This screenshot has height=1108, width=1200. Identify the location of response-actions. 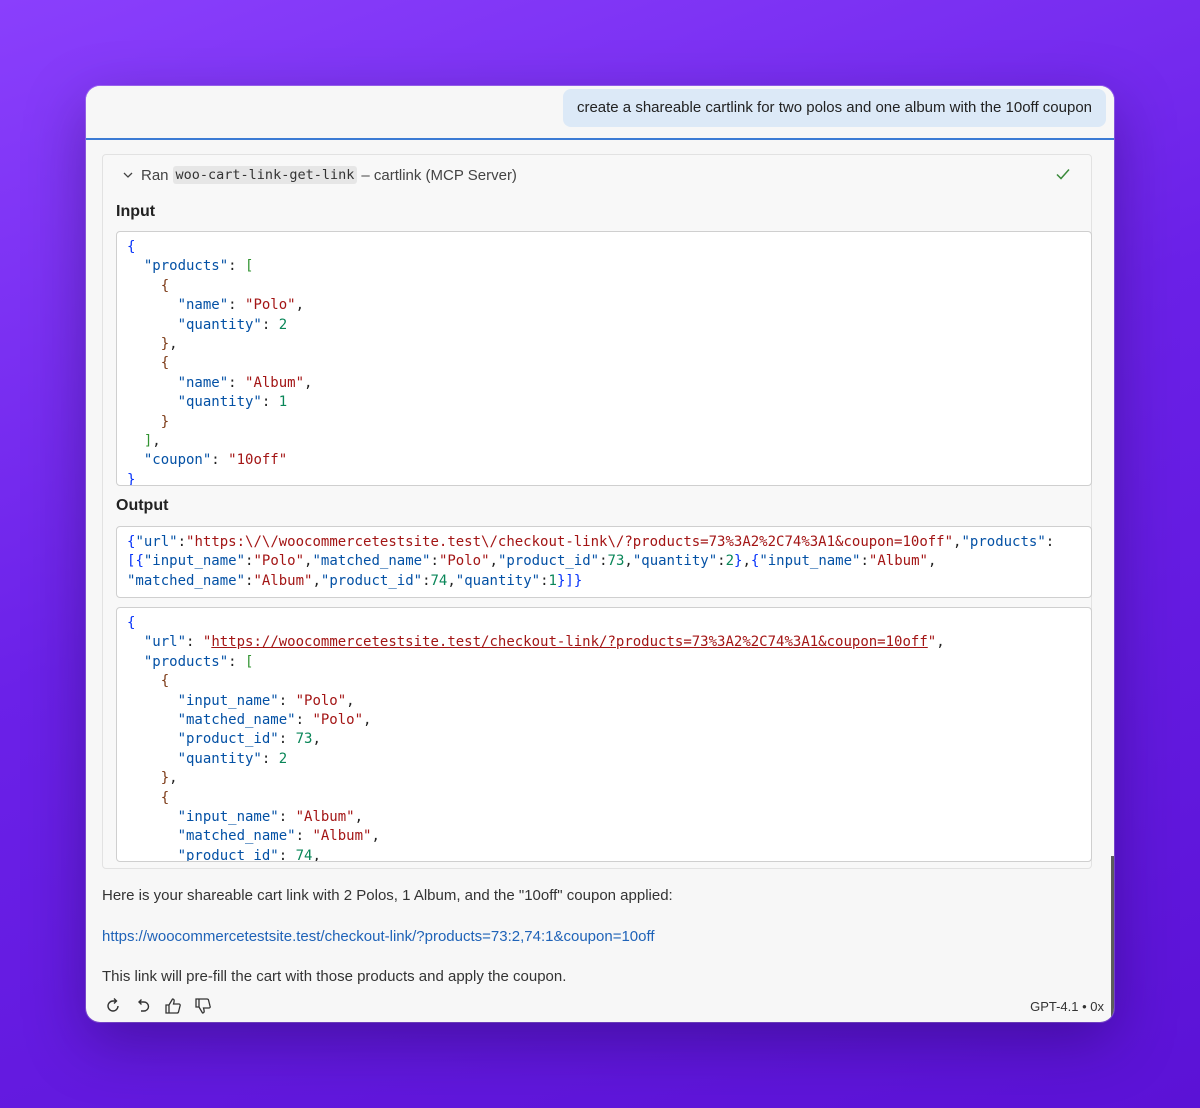
(158, 1006).